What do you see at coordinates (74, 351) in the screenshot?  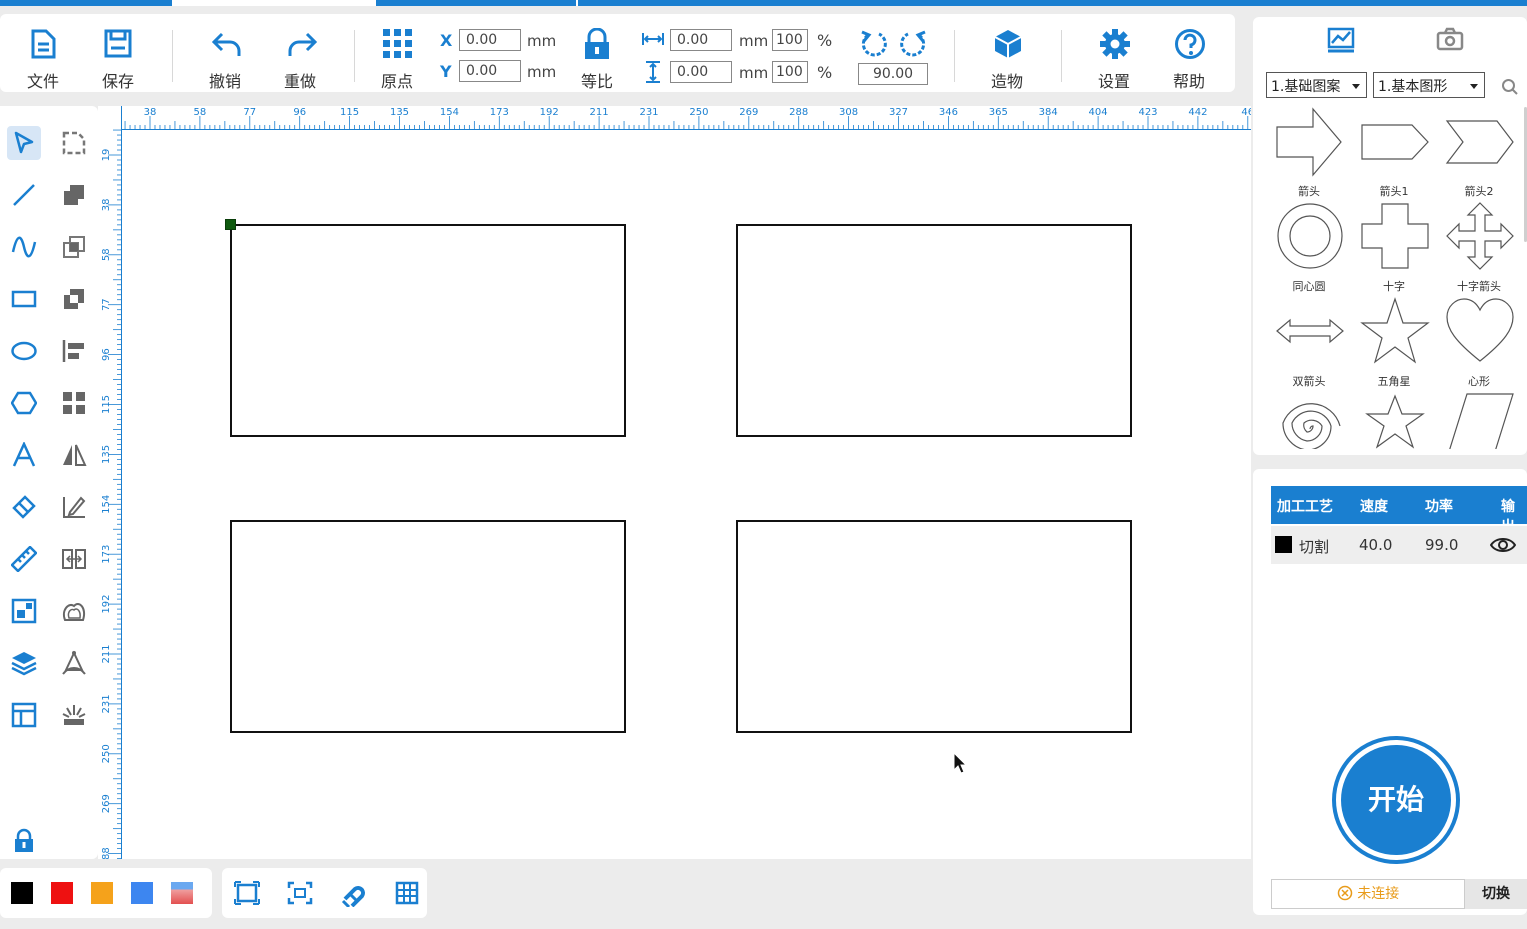 I see `align-tool` at bounding box center [74, 351].